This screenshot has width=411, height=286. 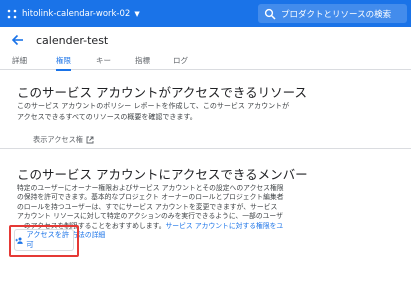 What do you see at coordinates (205, 148) in the screenshot?
I see `section-divider` at bounding box center [205, 148].